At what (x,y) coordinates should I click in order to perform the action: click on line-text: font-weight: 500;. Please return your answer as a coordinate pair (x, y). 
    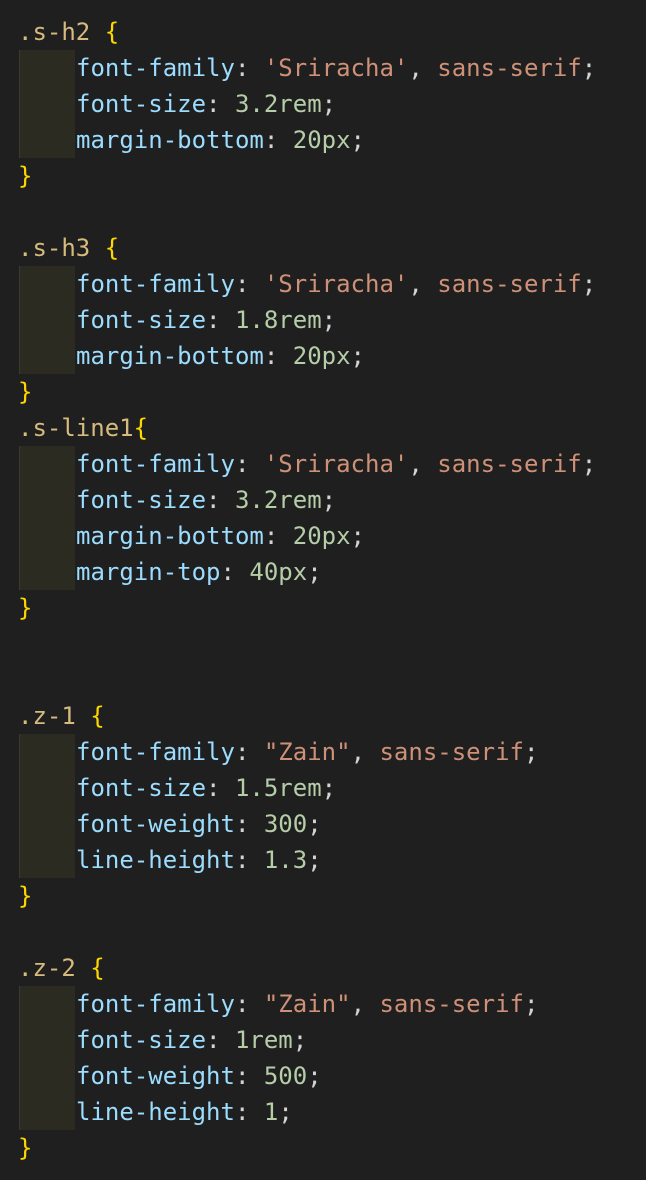
    Looking at the image, I should click on (199, 1076).